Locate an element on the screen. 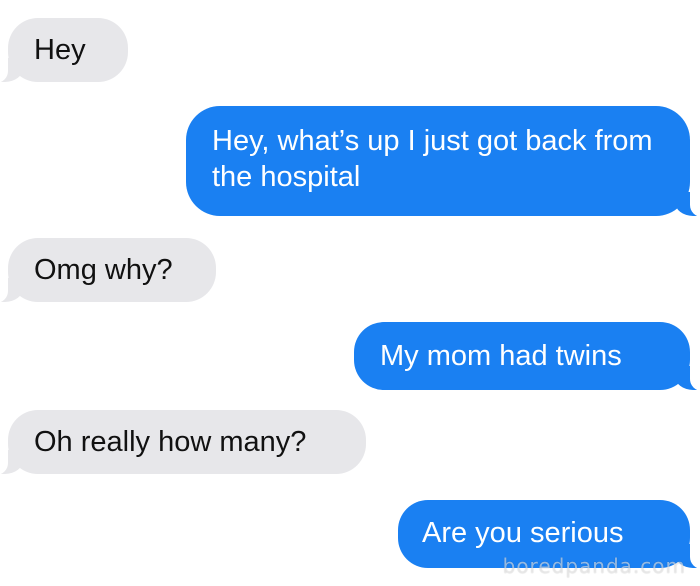  watermark: boredpanda.com is located at coordinates (594, 566).